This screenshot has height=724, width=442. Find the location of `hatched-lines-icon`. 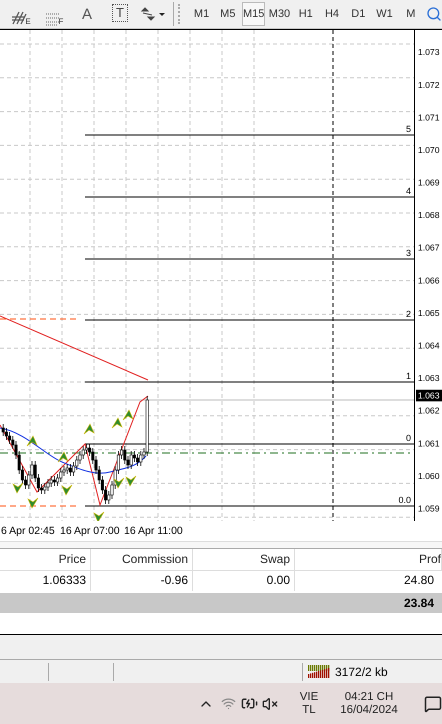

hatched-lines-icon is located at coordinates (19, 18).